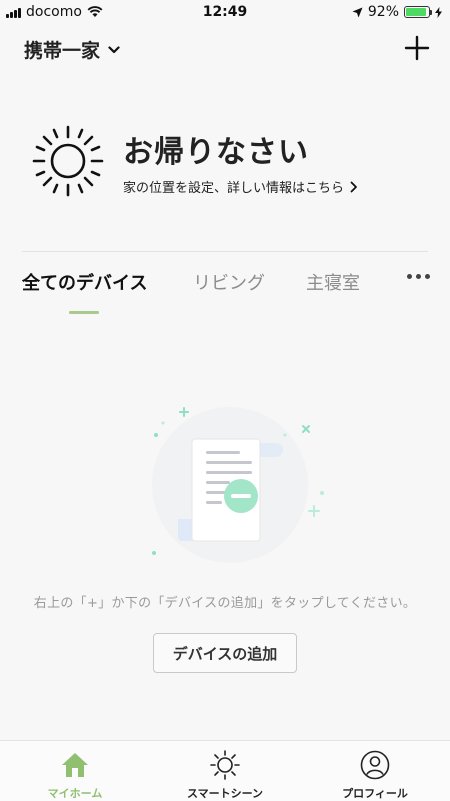 This screenshot has width=450, height=801. Describe the element at coordinates (333, 282) in the screenshot. I see `tab-master-bedroom: 主寝室` at that location.